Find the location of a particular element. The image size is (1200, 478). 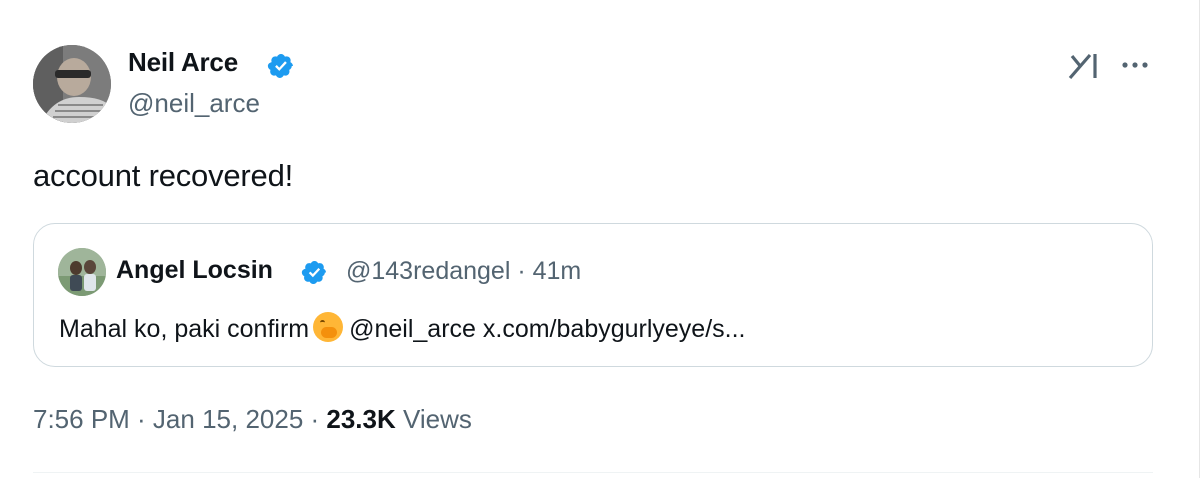

quoted-author-avatar is located at coordinates (82, 272).